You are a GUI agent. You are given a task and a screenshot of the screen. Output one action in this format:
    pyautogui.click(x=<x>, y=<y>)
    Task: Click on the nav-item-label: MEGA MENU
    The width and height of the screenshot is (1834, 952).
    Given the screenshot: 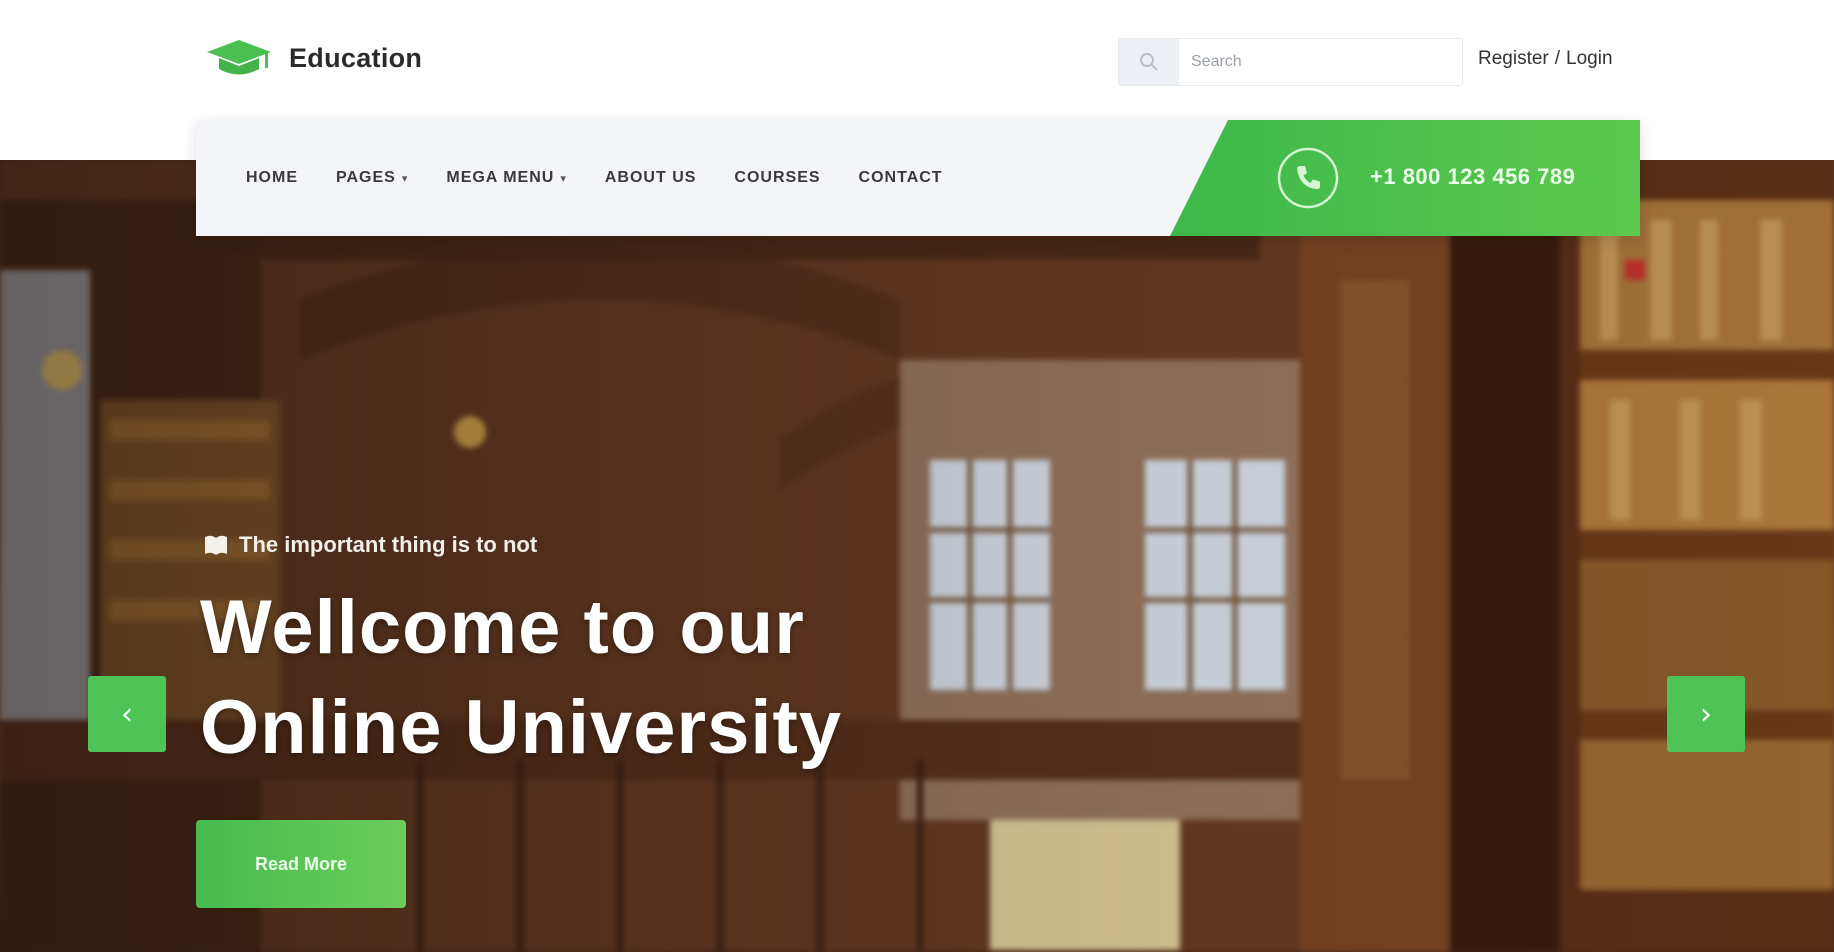 What is the action you would take?
    pyautogui.click(x=500, y=177)
    